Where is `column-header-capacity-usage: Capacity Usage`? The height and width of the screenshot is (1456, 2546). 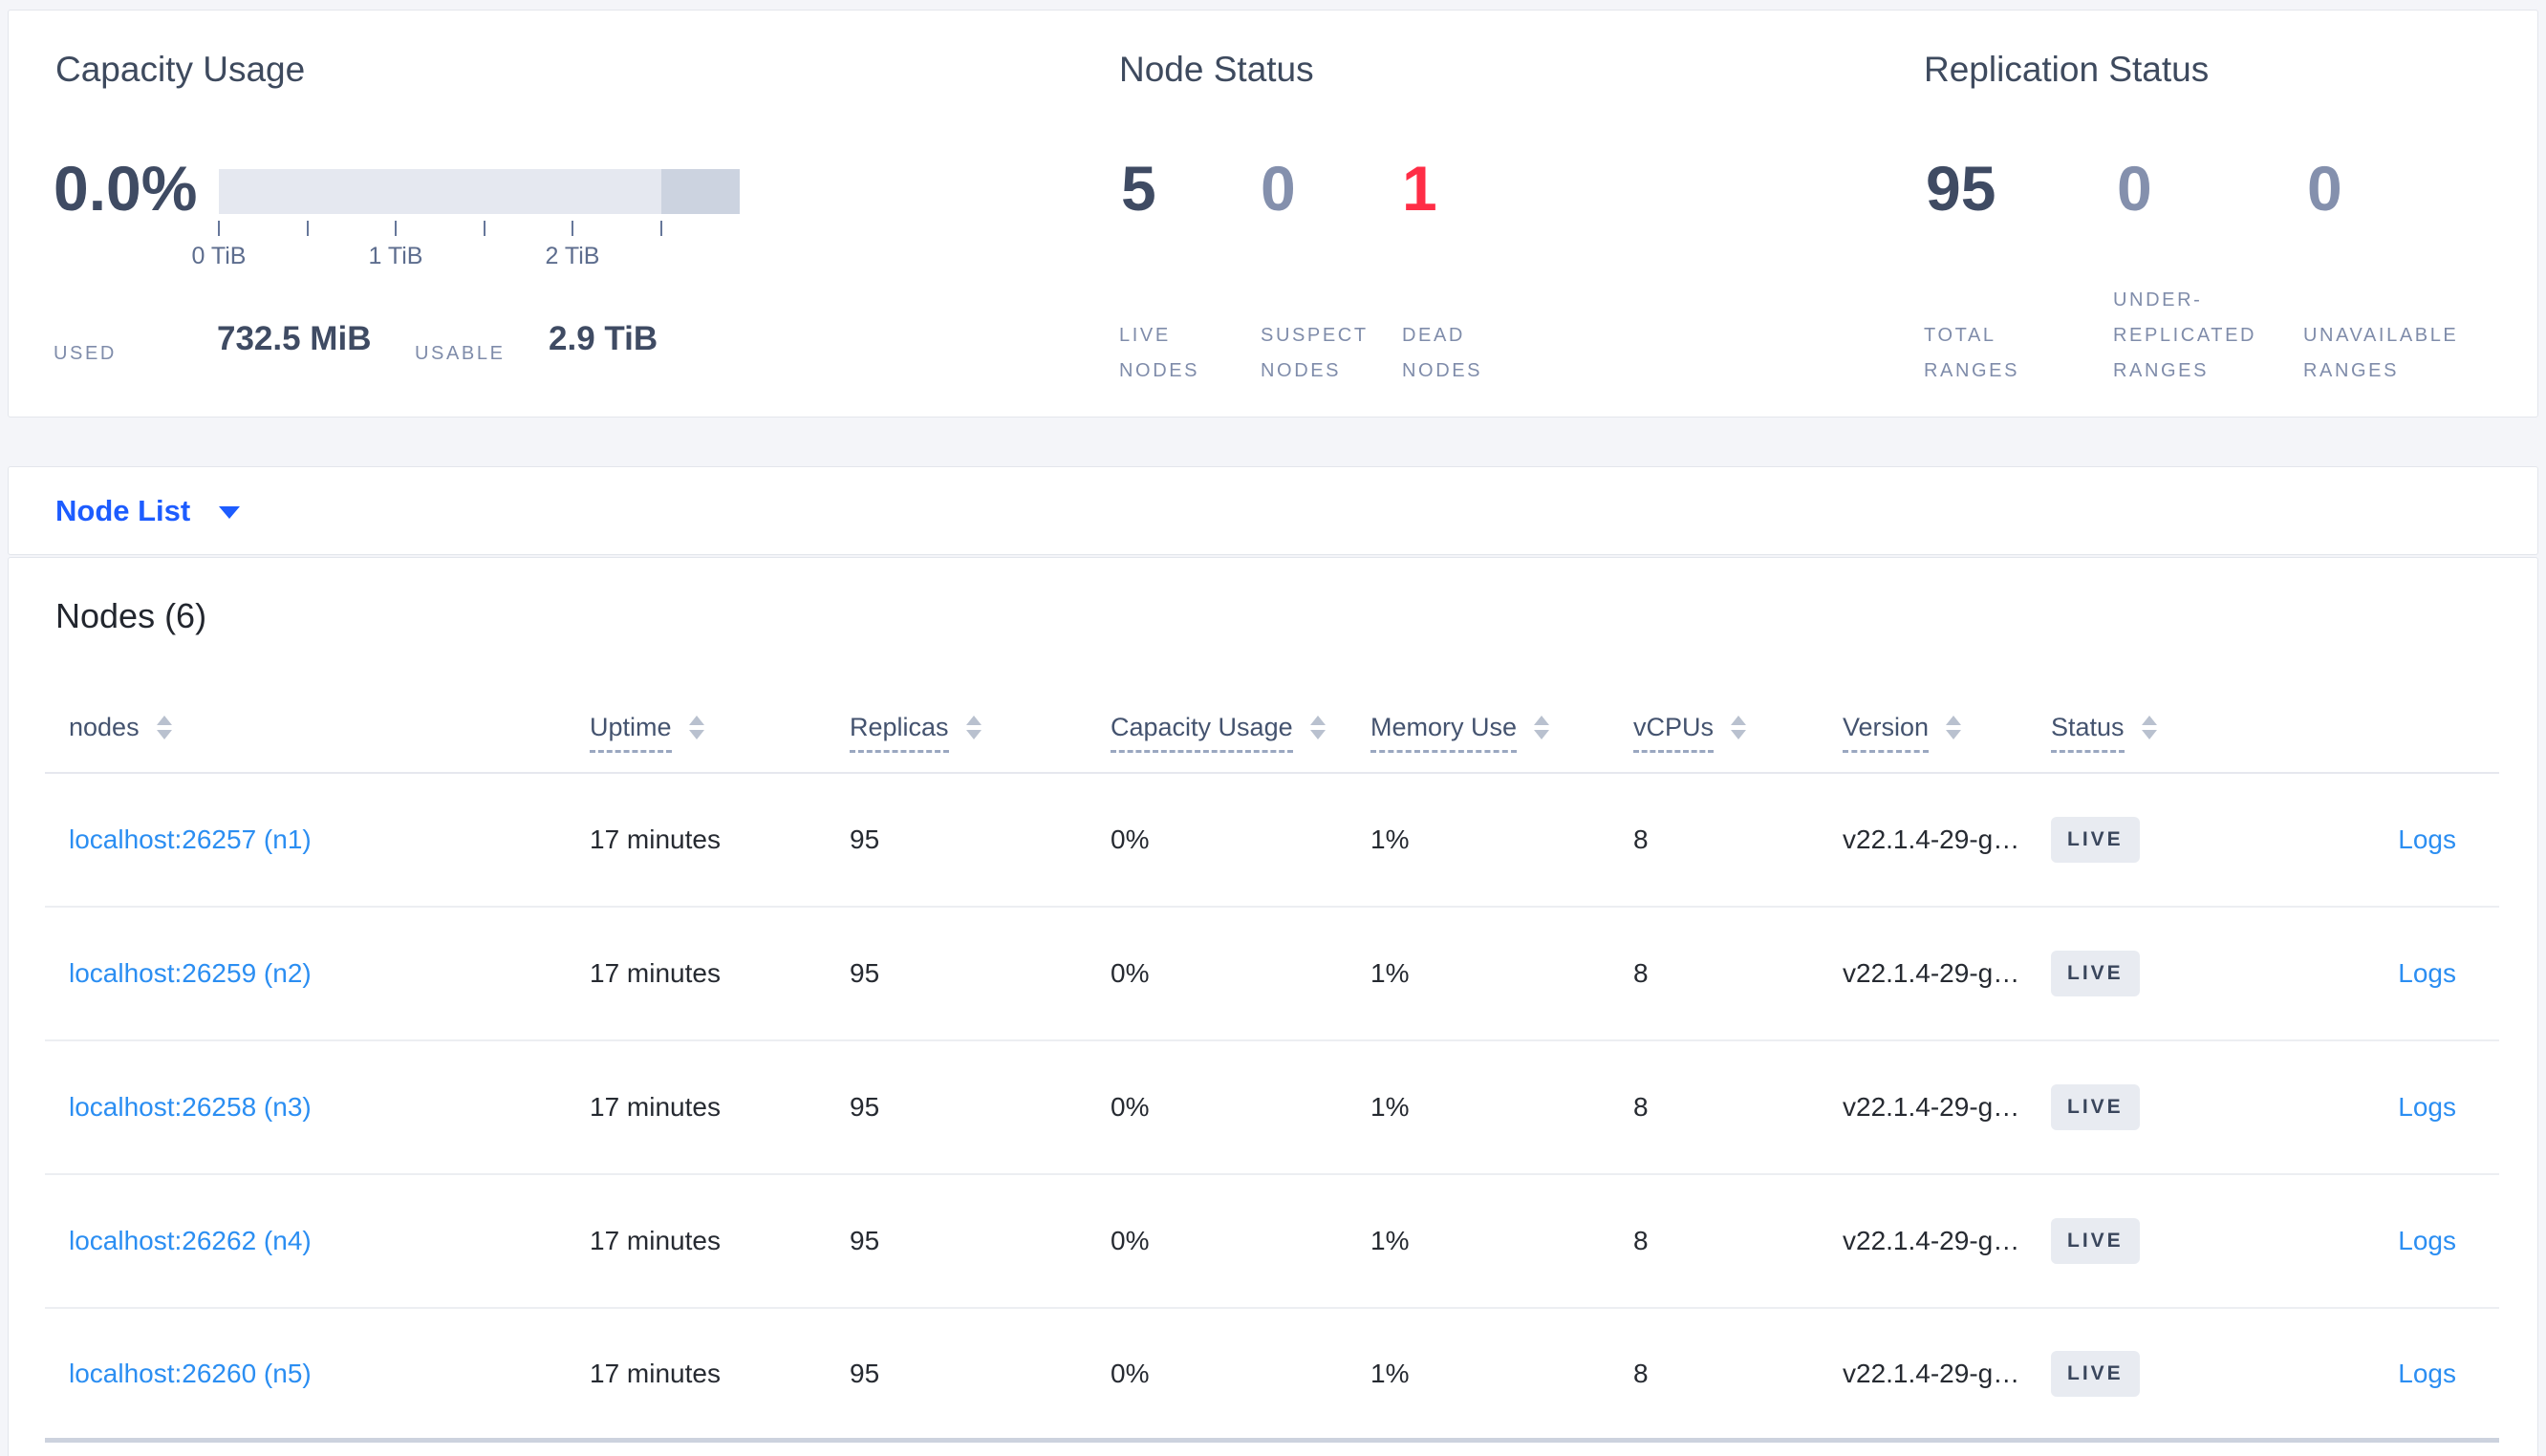
column-header-capacity-usage: Capacity Usage is located at coordinates (1240, 743).